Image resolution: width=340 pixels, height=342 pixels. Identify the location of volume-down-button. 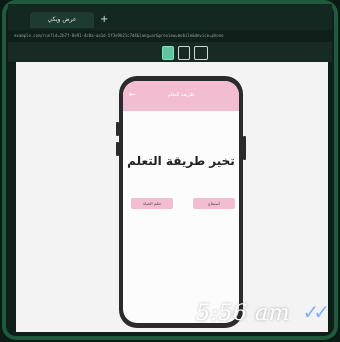
(117, 149).